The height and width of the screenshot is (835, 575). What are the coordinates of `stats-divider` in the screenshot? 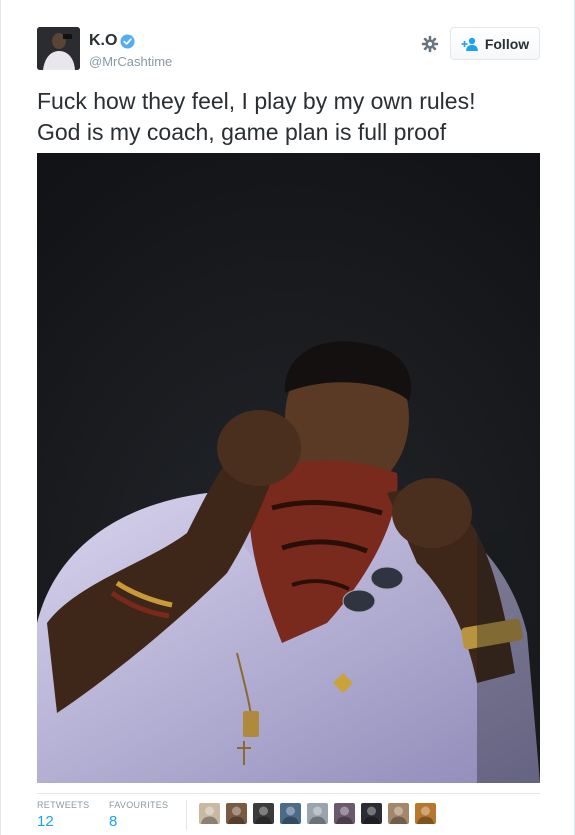 It's located at (288, 793).